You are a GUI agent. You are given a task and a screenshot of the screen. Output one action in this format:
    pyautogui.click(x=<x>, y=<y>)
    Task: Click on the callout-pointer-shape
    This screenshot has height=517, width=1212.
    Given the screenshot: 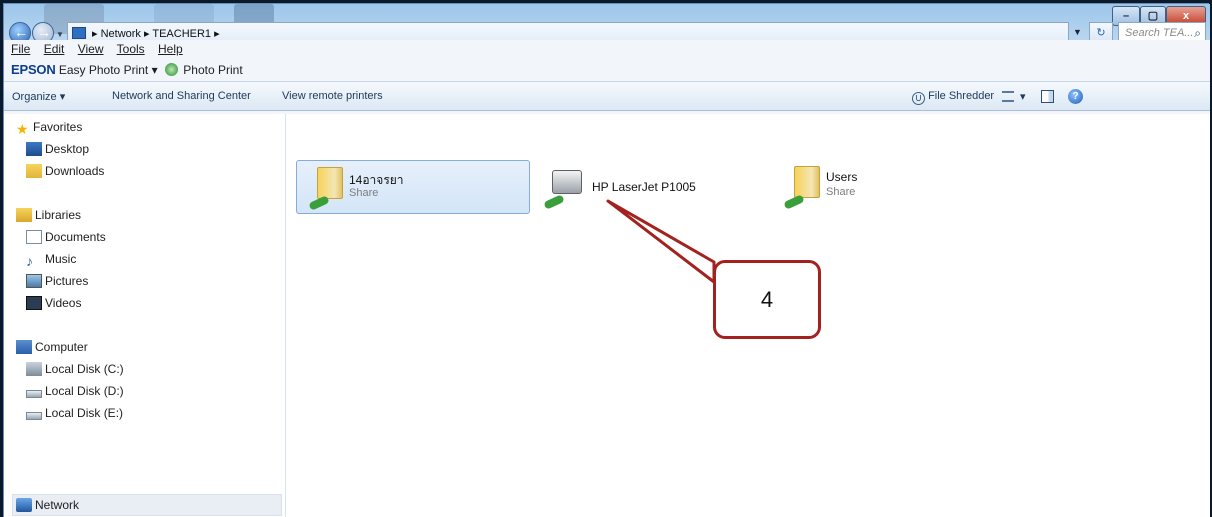 What is the action you would take?
    pyautogui.click(x=661, y=241)
    